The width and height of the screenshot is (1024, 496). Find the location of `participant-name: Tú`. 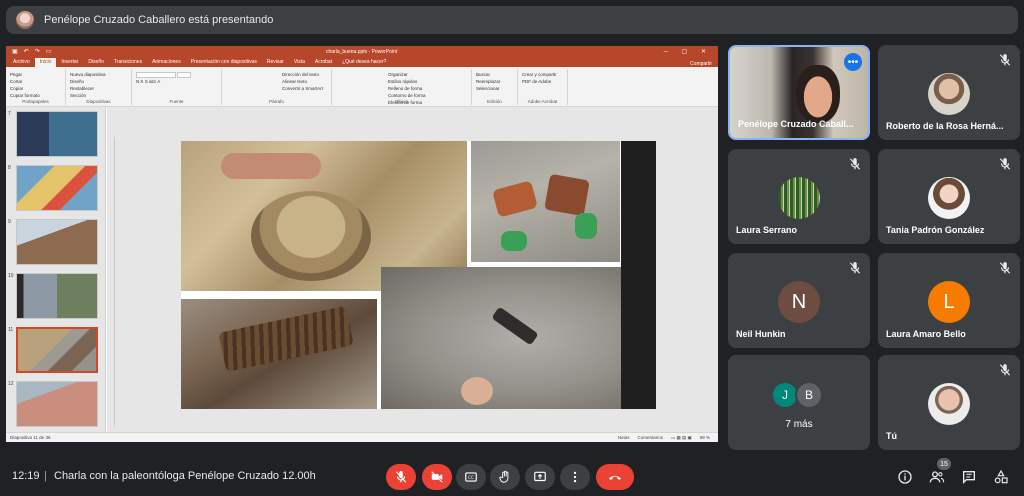

participant-name: Tú is located at coordinates (891, 436).